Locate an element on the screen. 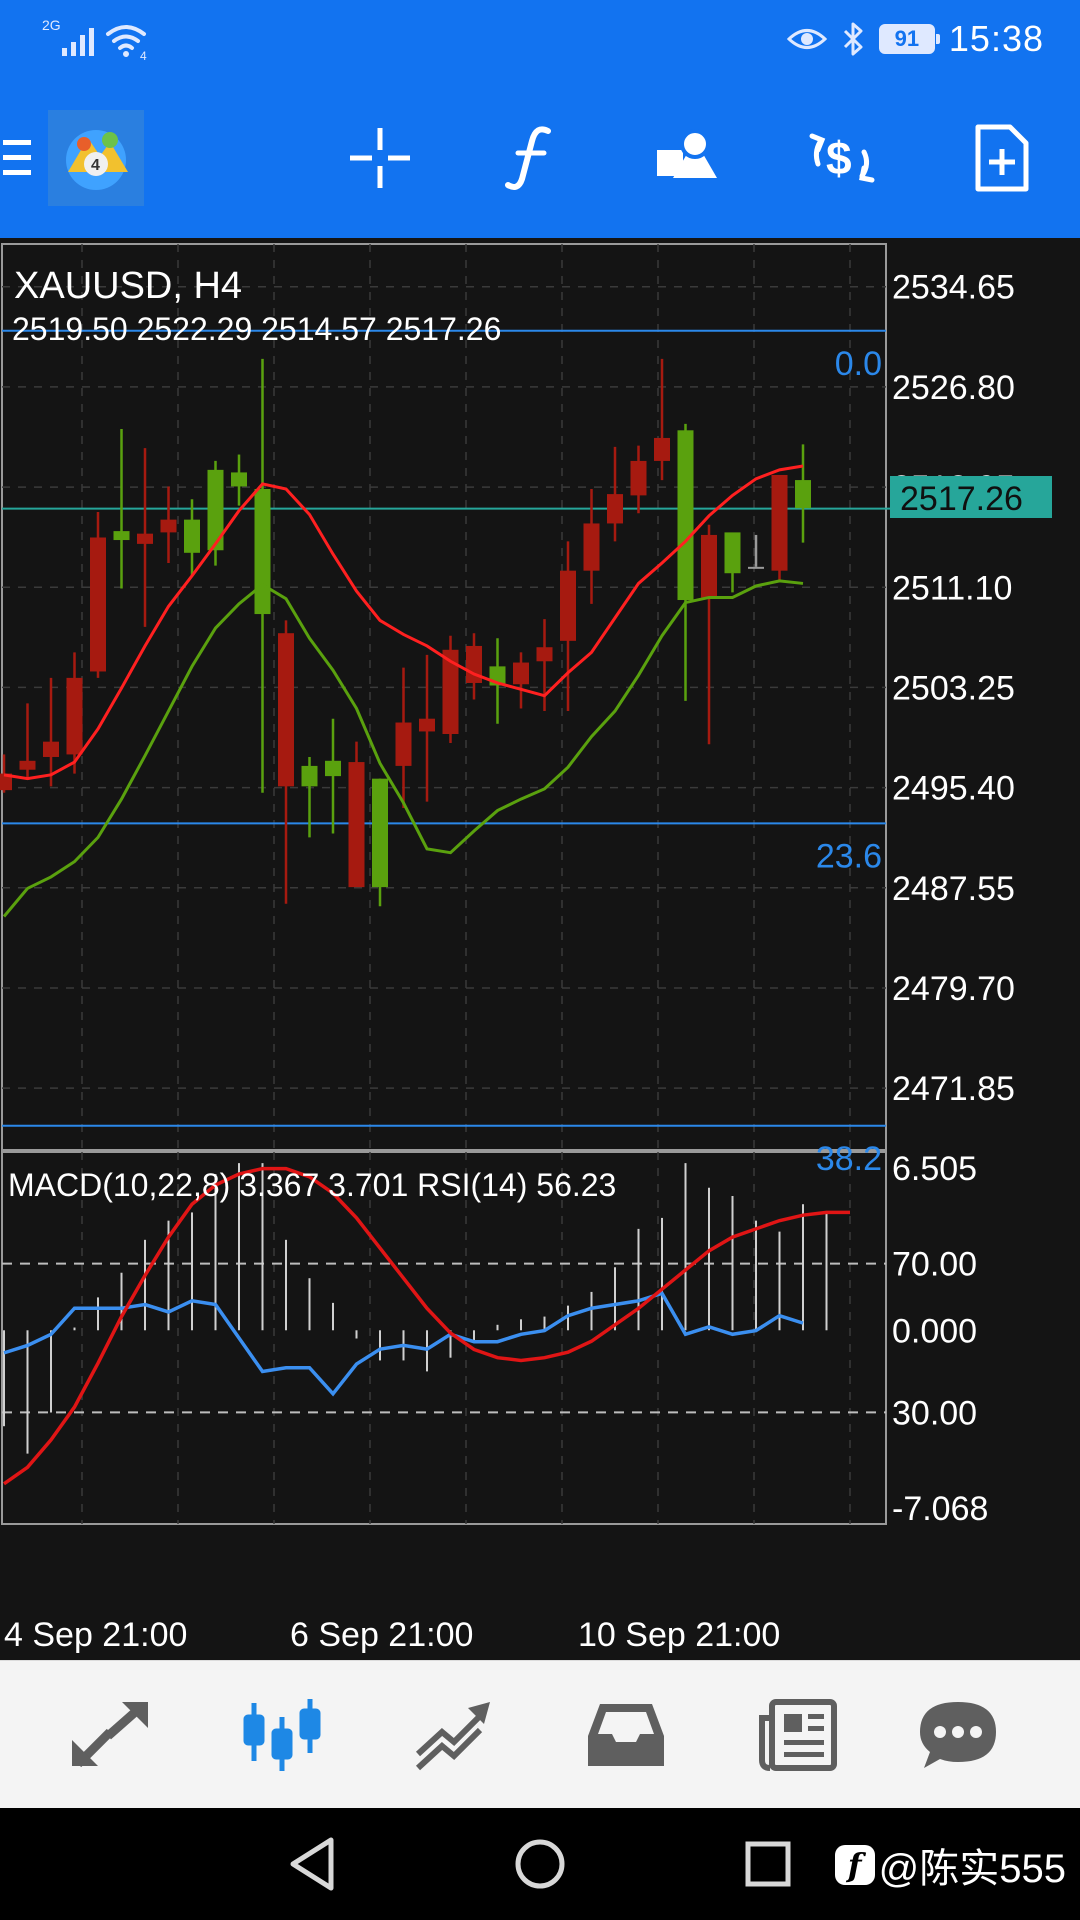 Image resolution: width=1080 pixels, height=1920 pixels. chat-bubble-icon is located at coordinates (958, 1735).